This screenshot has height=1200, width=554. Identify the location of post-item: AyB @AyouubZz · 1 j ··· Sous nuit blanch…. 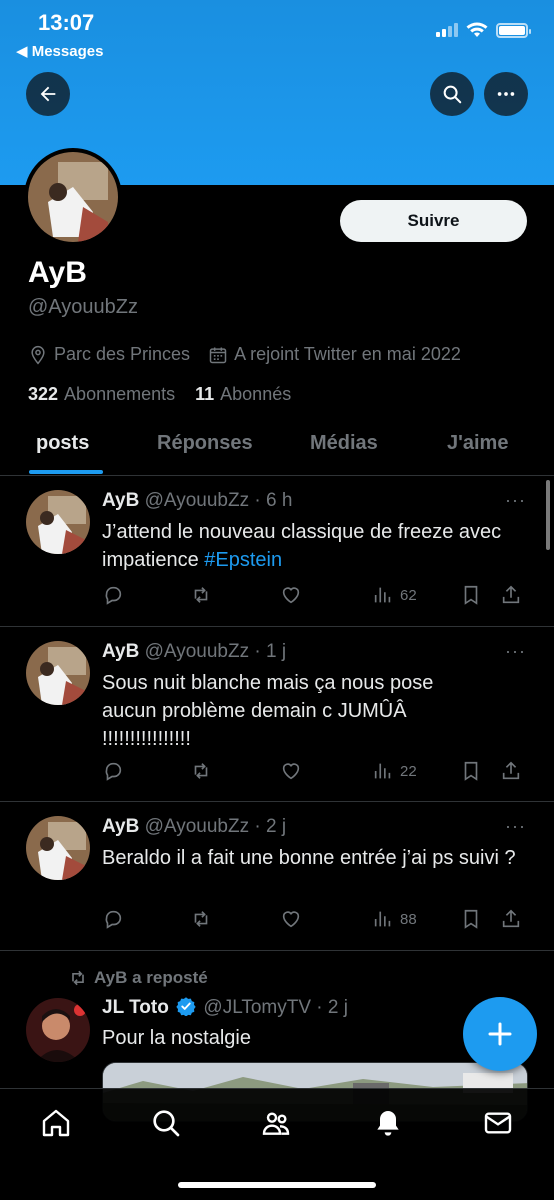
(277, 714).